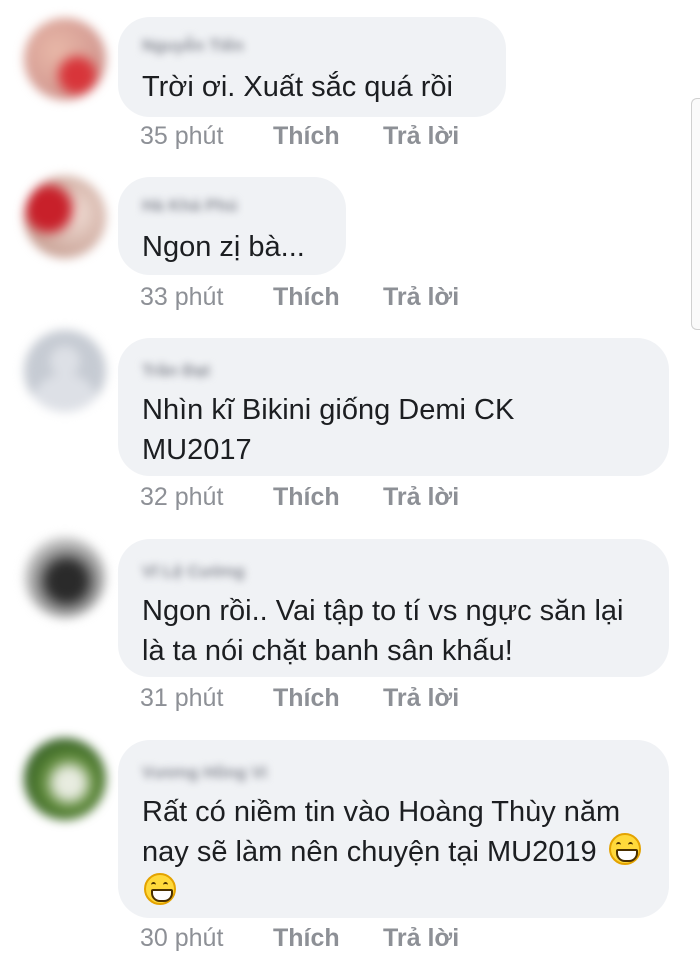 The height and width of the screenshot is (955, 700). I want to click on comment-text: Nhìn kĩ Bikini giống Demi CK MU2017, so click(328, 430).